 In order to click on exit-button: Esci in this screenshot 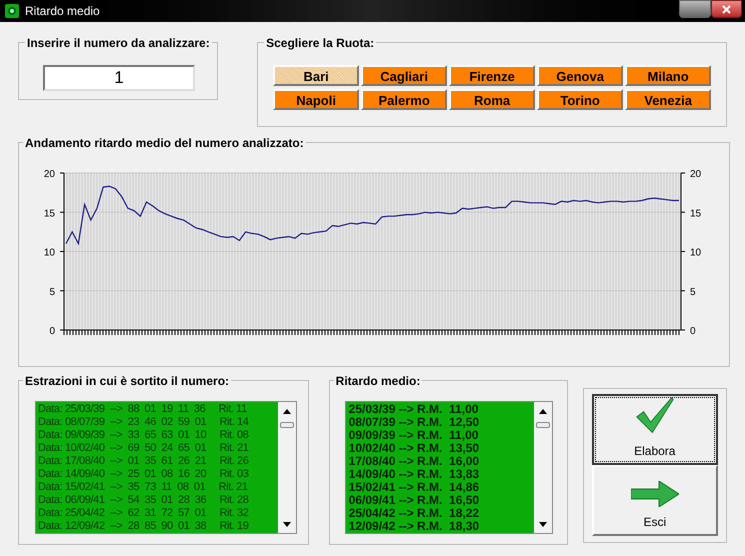, I will do `click(655, 500)`.